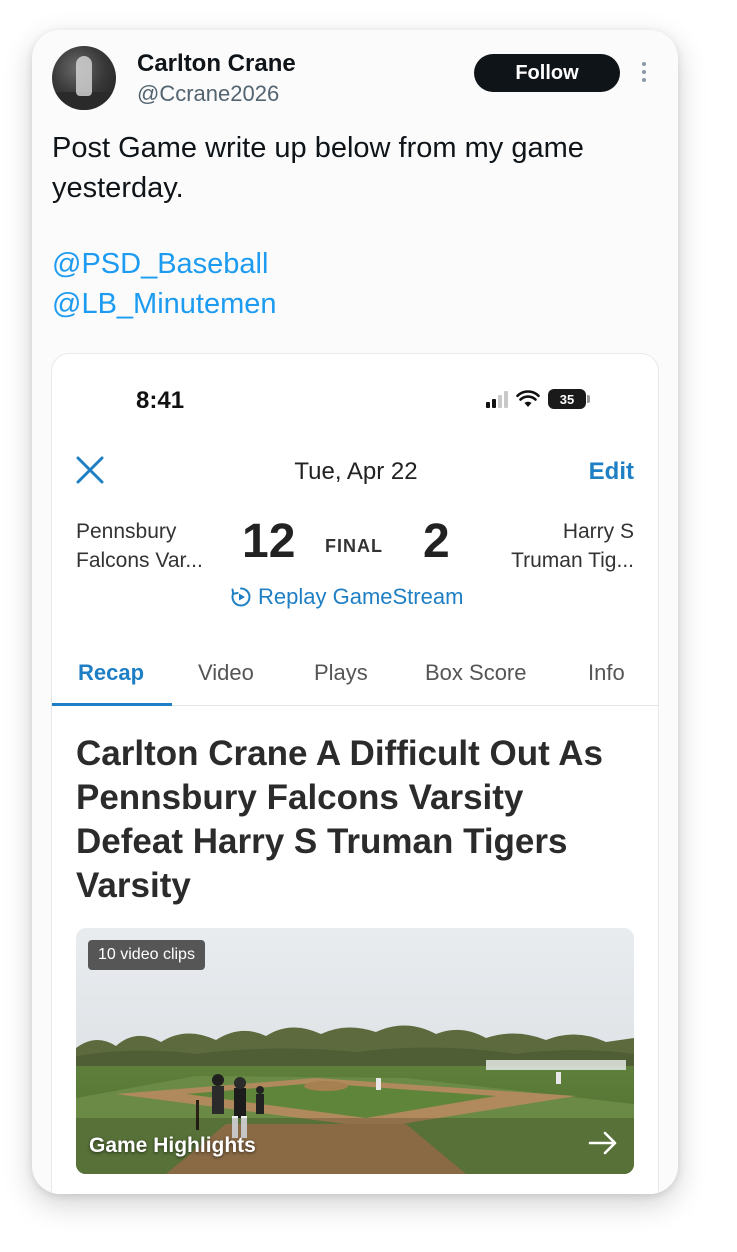 The image size is (737, 1252). I want to click on game-tabs: Recap Video Plays Box Score Info, so click(355, 675).